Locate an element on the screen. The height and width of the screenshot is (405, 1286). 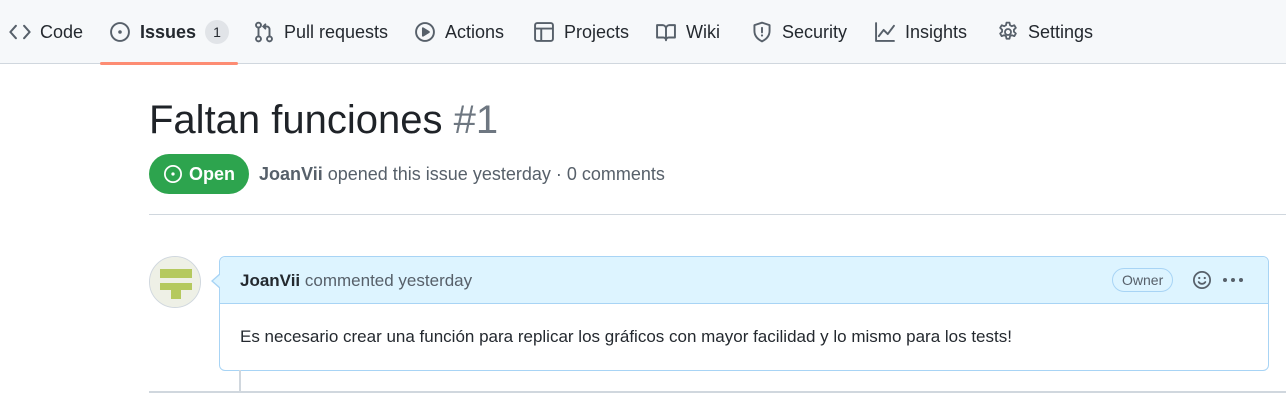
comment-author-line: JoanVii commented yesterday is located at coordinates (356, 281).